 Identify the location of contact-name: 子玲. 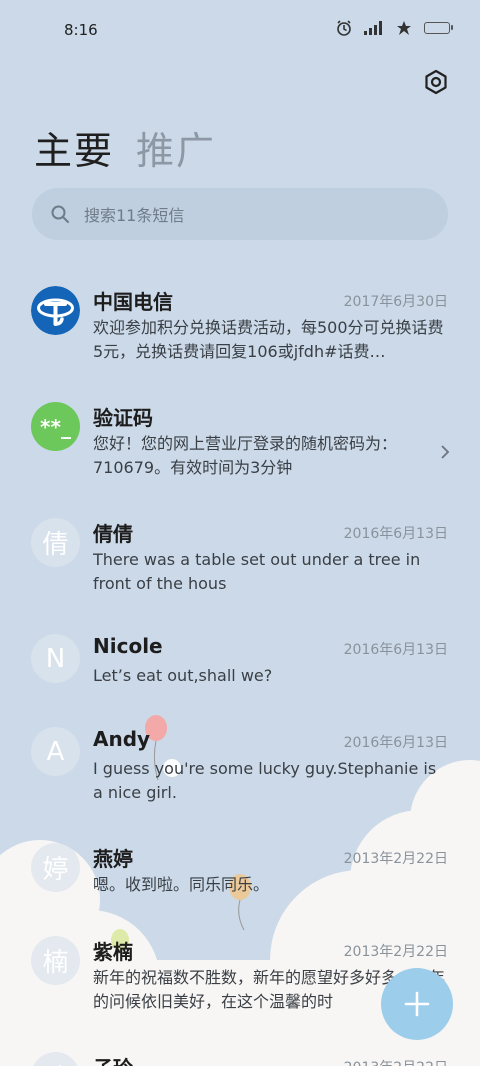
(113, 1059).